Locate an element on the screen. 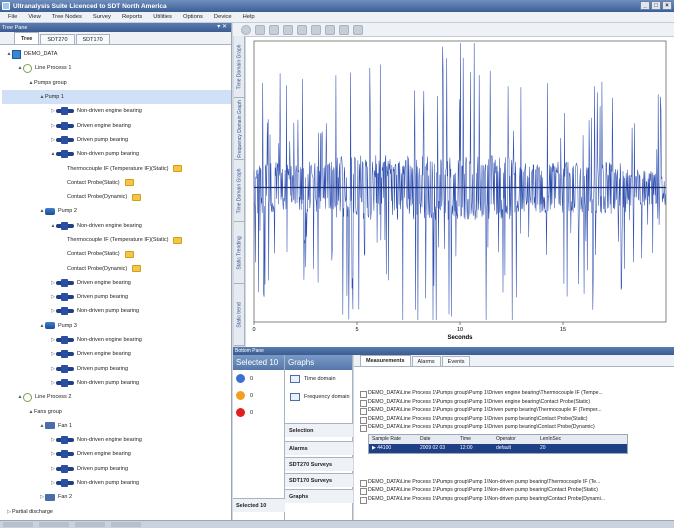  table-cell: 20 is located at coordinates (557, 448).